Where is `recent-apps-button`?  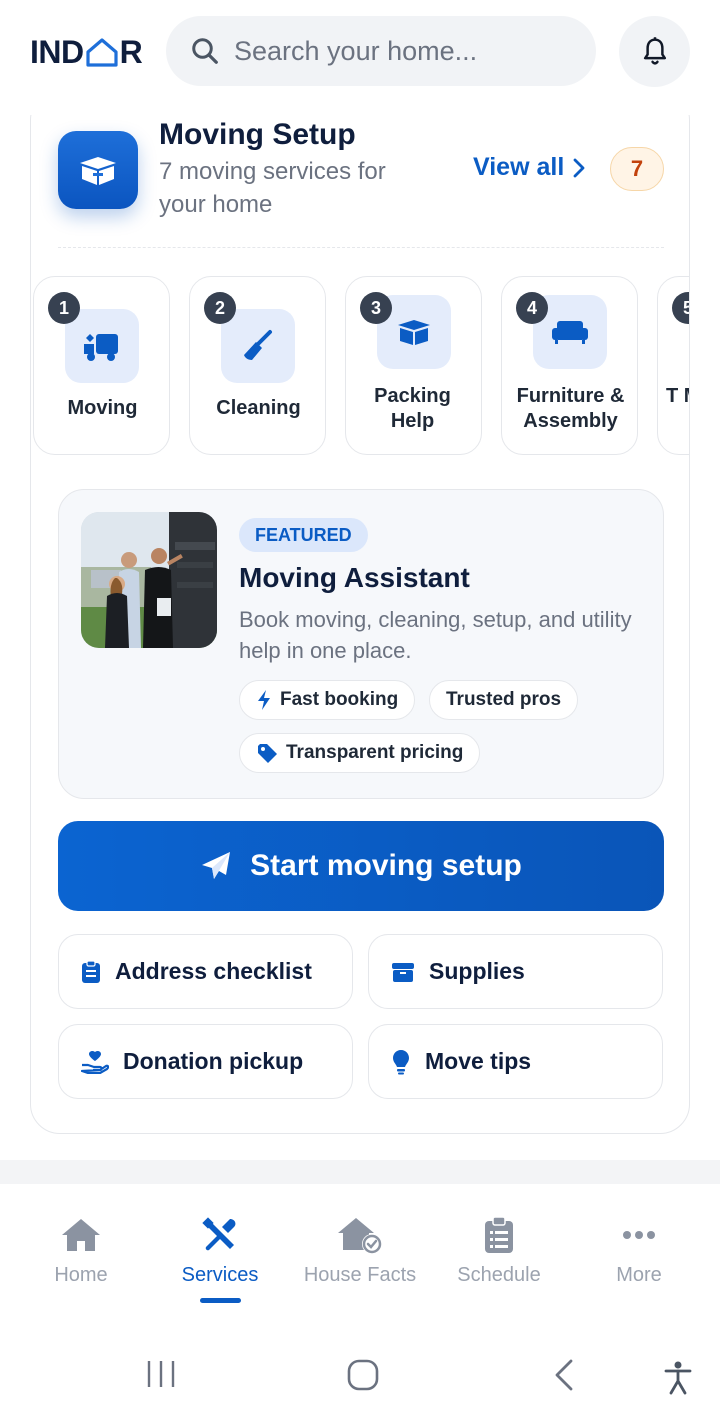
recent-apps-button is located at coordinates (161, 1376).